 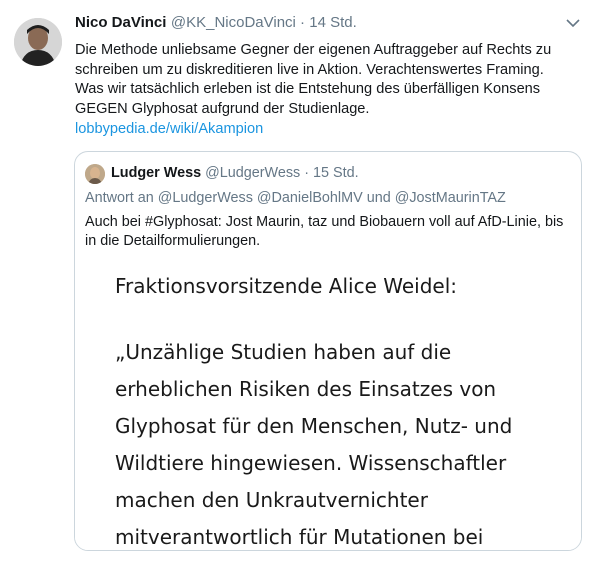 I want to click on author-handle: @KK_NicoDaVinci, so click(x=233, y=22).